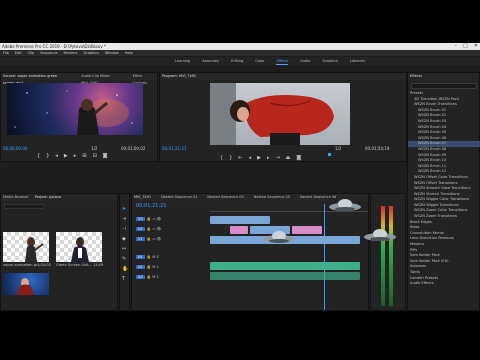  What do you see at coordinates (259, 61) in the screenshot?
I see `workspace-color: Color` at bounding box center [259, 61].